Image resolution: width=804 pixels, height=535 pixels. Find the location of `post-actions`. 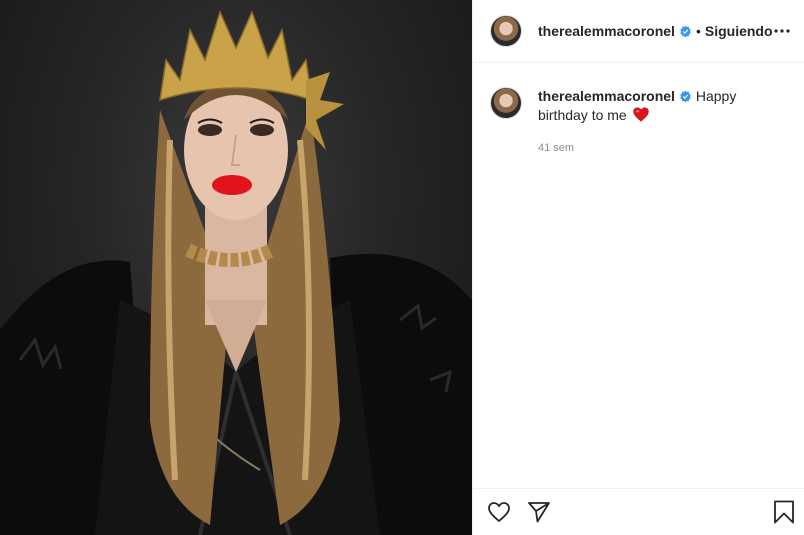

post-actions is located at coordinates (638, 511).